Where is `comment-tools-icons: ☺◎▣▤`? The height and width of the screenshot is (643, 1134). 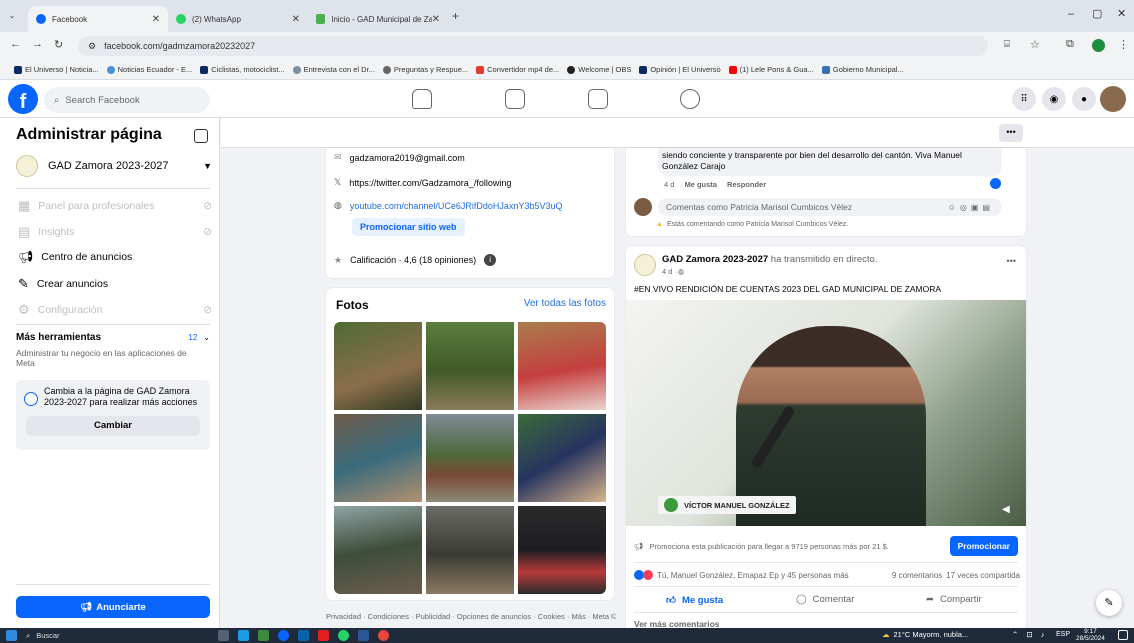 comment-tools-icons: ☺◎▣▤ is located at coordinates (971, 207).